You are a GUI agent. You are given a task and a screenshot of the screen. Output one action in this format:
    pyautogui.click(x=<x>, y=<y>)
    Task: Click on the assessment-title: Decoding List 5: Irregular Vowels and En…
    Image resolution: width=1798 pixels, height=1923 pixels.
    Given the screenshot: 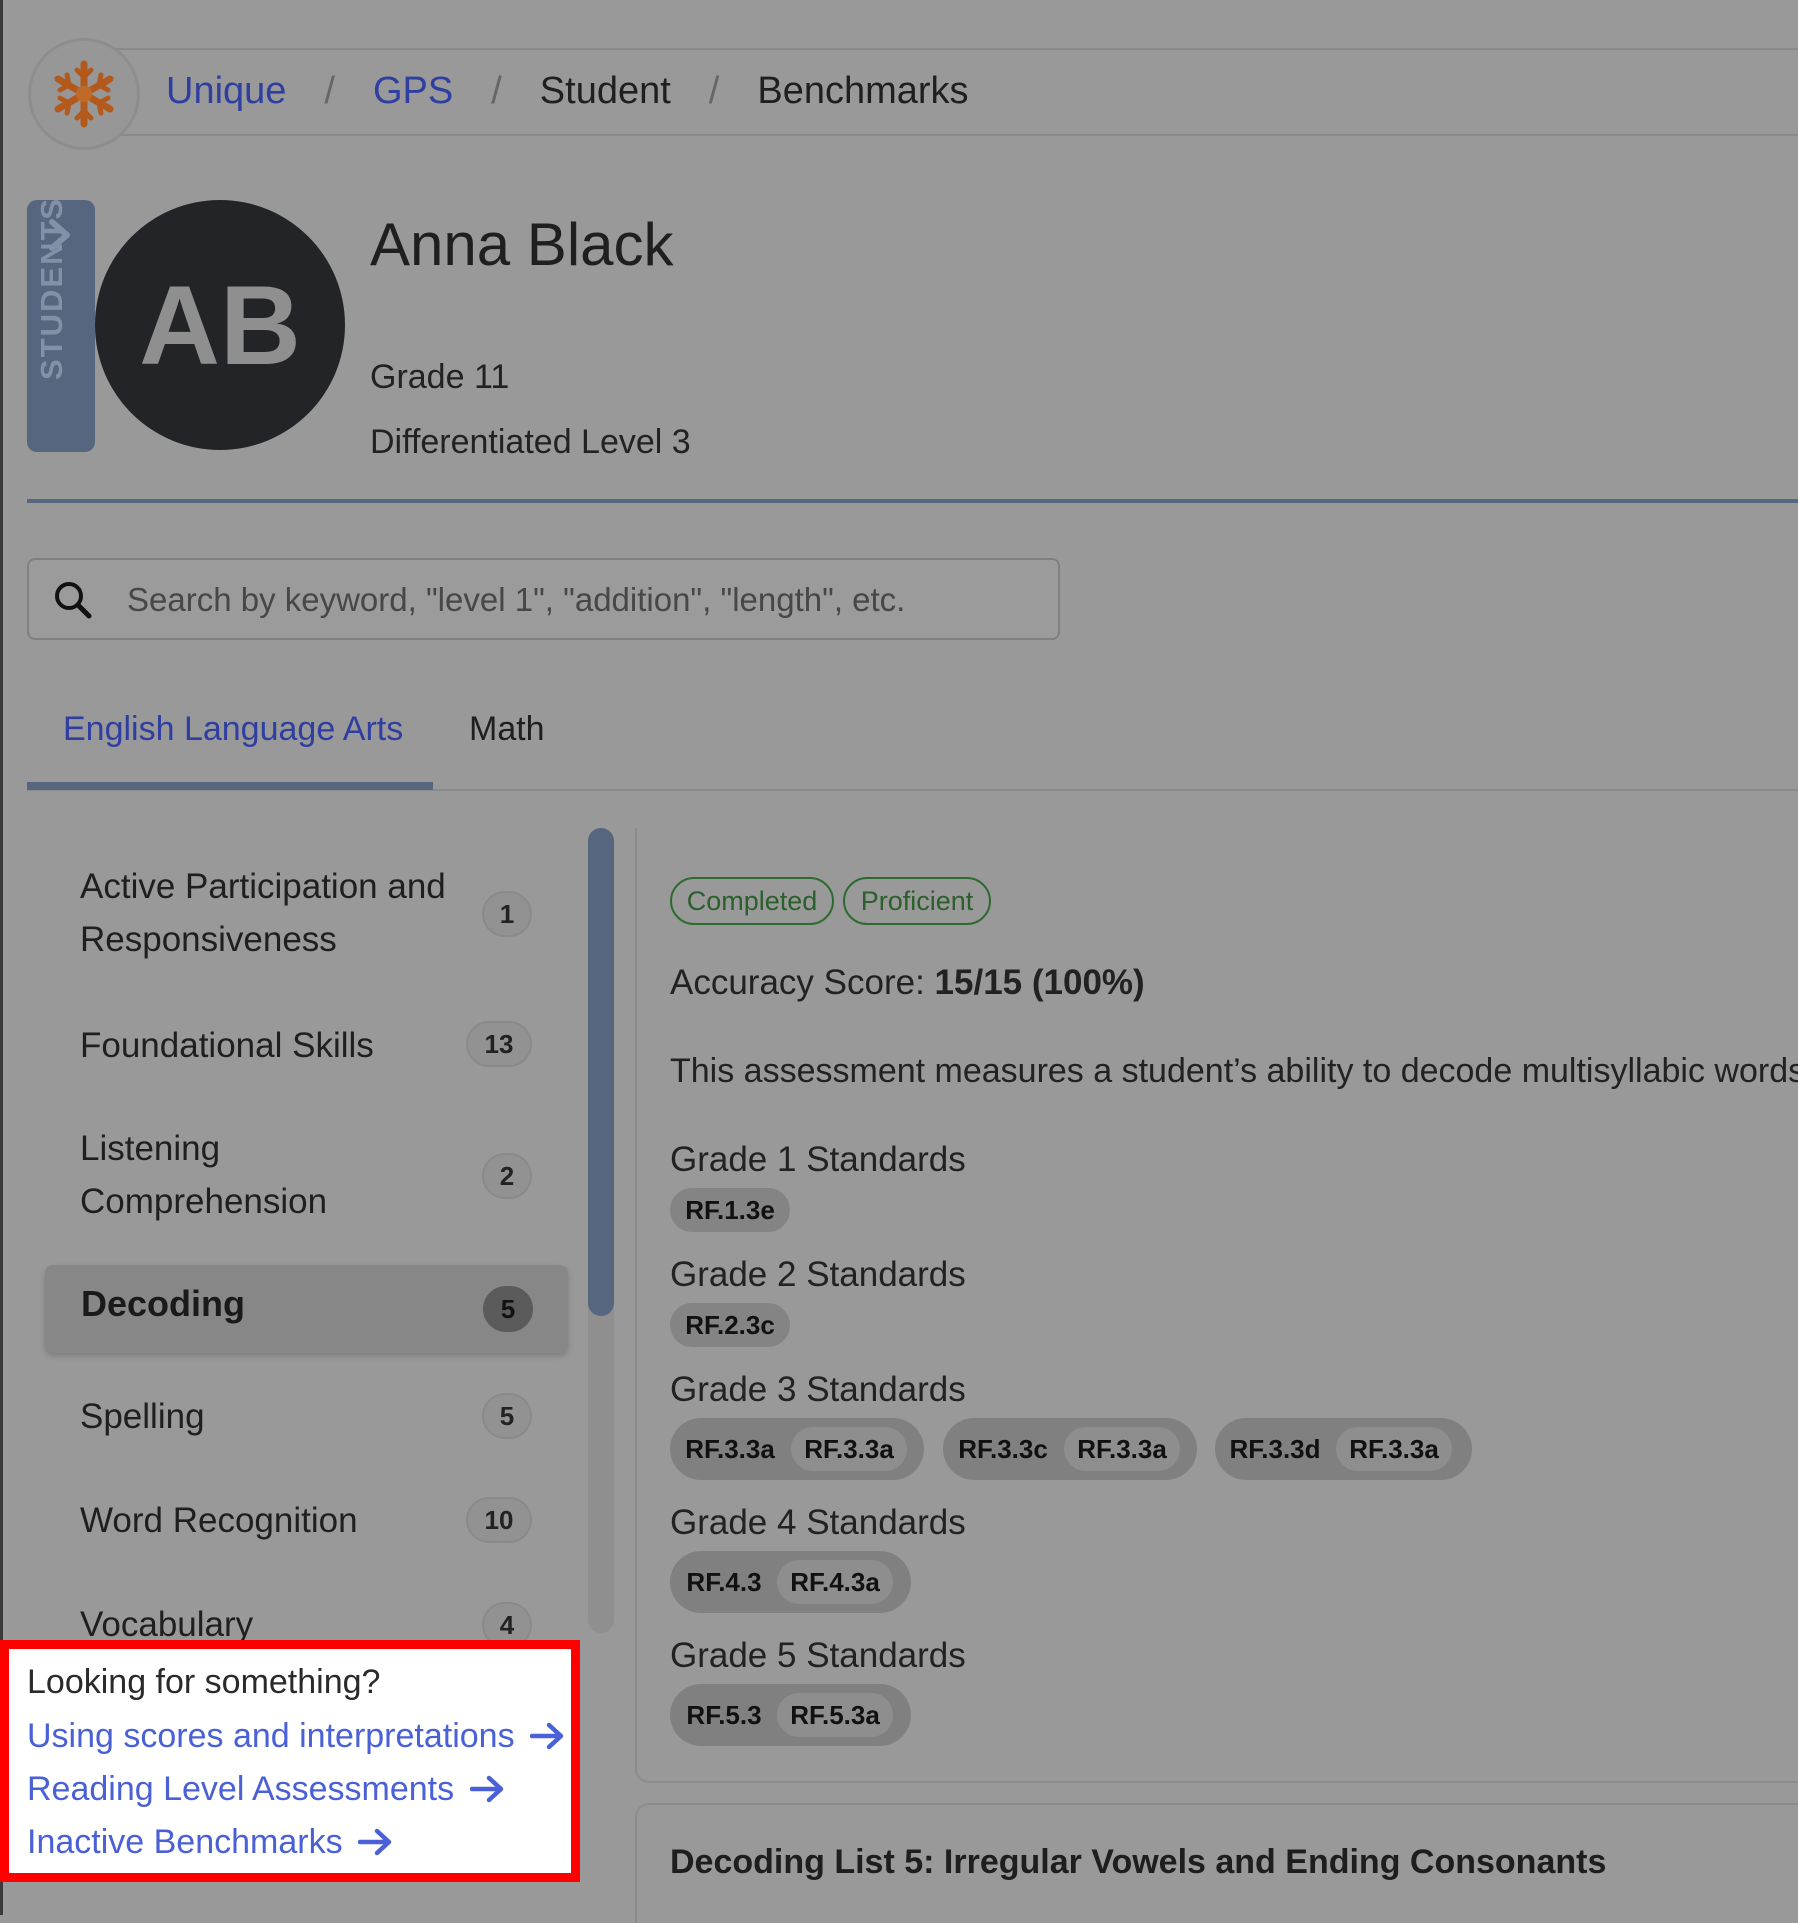 What is the action you would take?
    pyautogui.click(x=1138, y=1862)
    